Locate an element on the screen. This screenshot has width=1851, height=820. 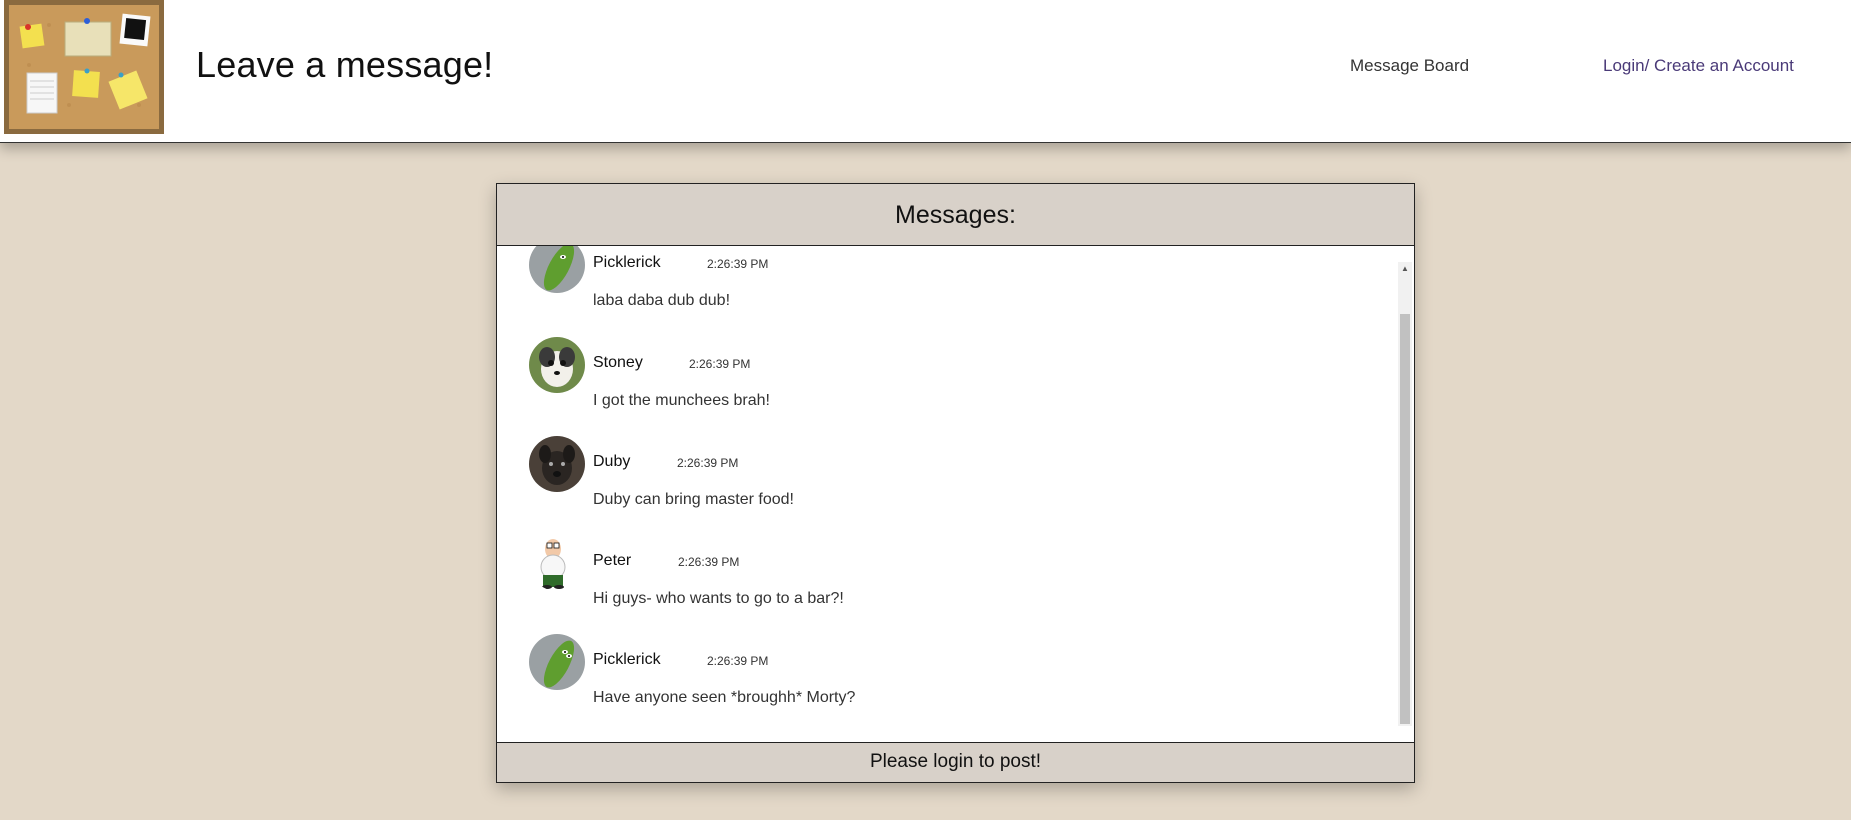
nav-login-link: Login/ Create an Account is located at coordinates (1698, 66).